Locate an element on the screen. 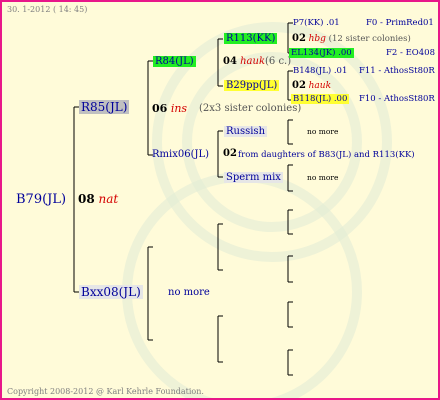  mother-year: 06 is located at coordinates (160, 108).